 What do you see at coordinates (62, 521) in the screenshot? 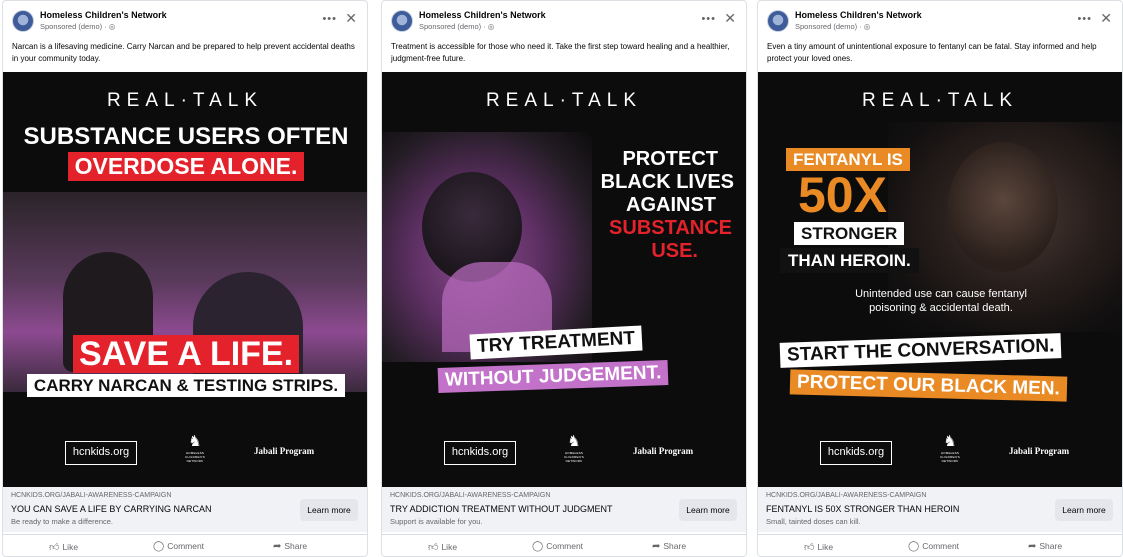
I see `link-description: Be ready to make a difference.` at bounding box center [62, 521].